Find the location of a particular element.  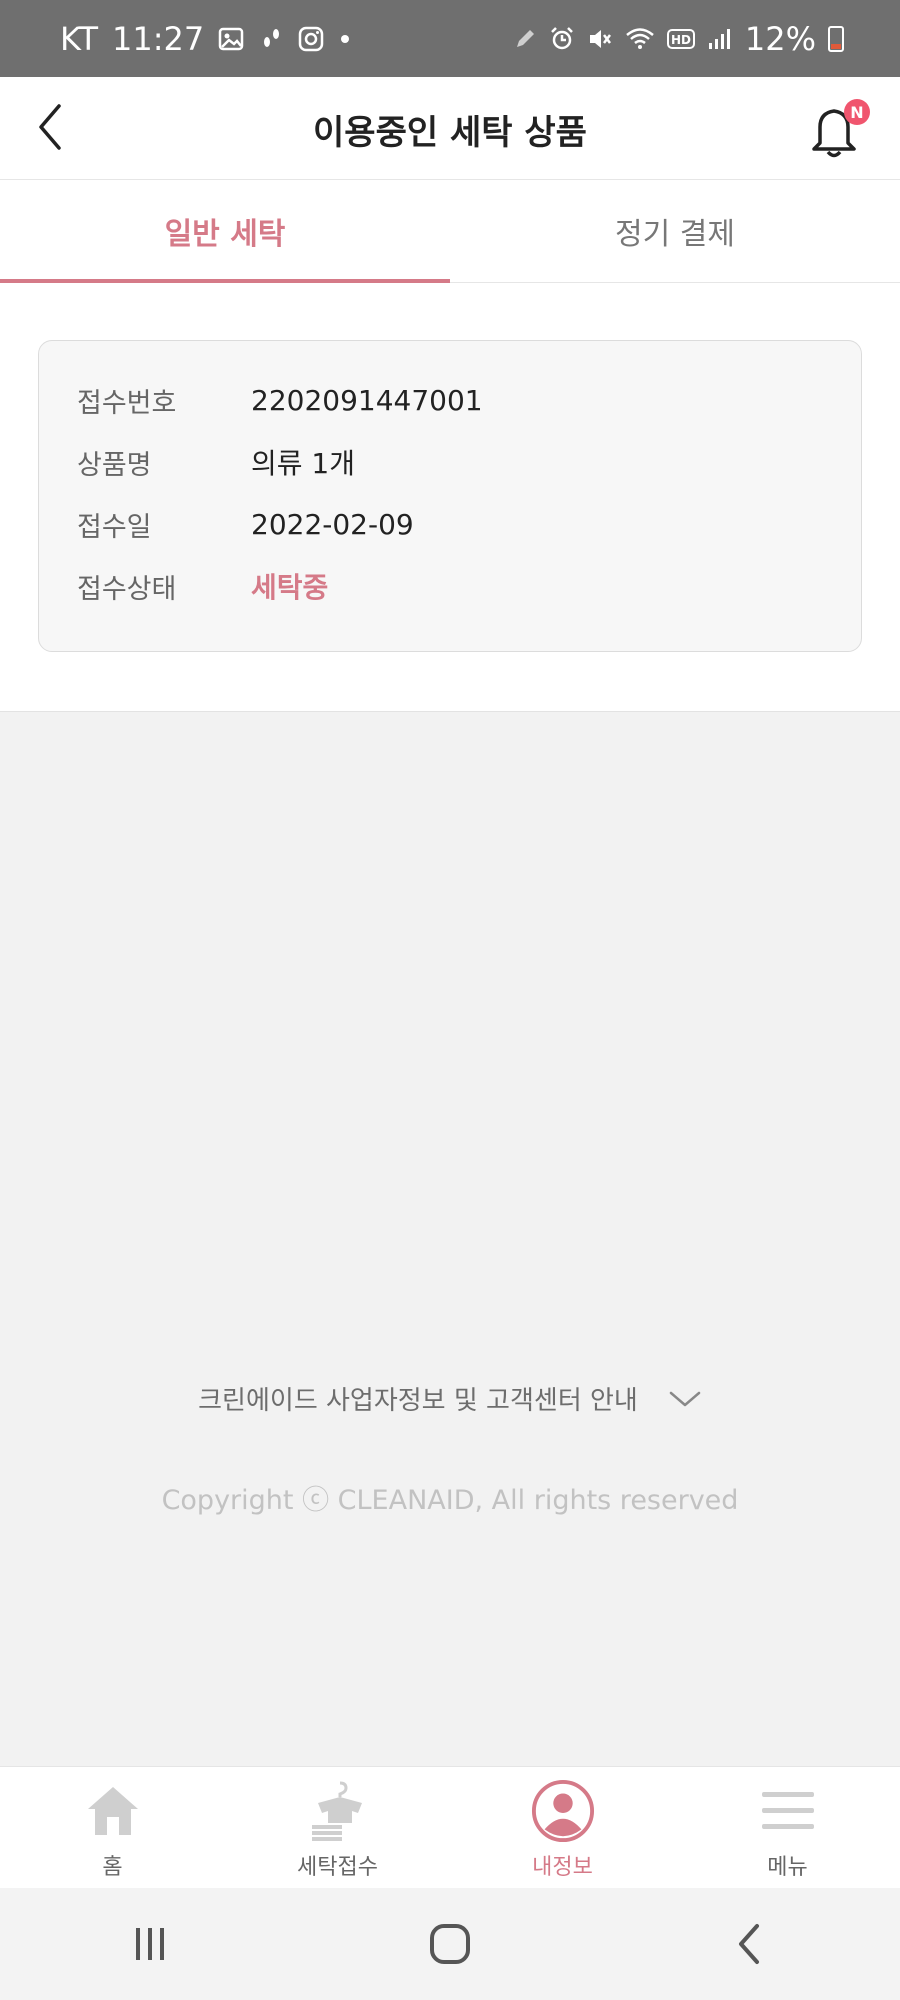

battery-percent: 12% is located at coordinates (780, 38).